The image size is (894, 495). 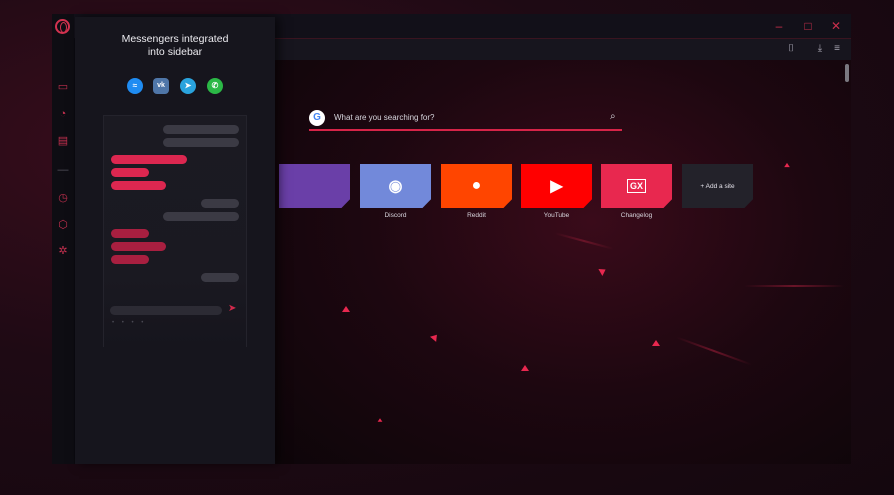 What do you see at coordinates (232, 308) in the screenshot?
I see `send-icon: ➤` at bounding box center [232, 308].